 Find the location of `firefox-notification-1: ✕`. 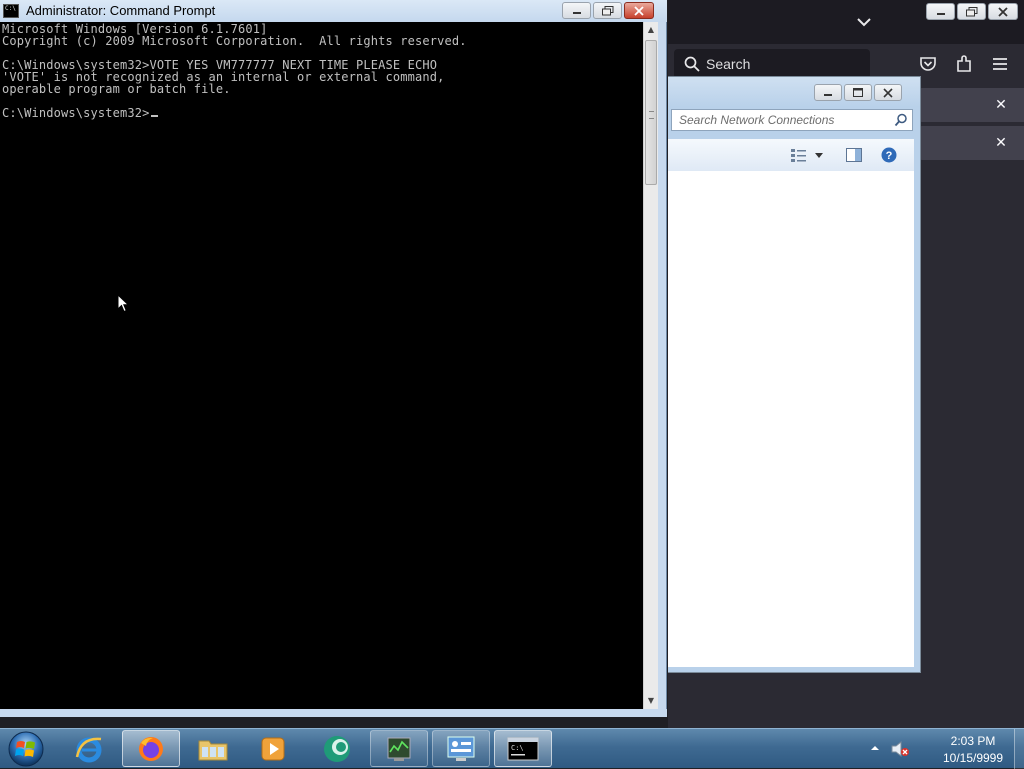

firefox-notification-1: ✕ is located at coordinates (971, 105).